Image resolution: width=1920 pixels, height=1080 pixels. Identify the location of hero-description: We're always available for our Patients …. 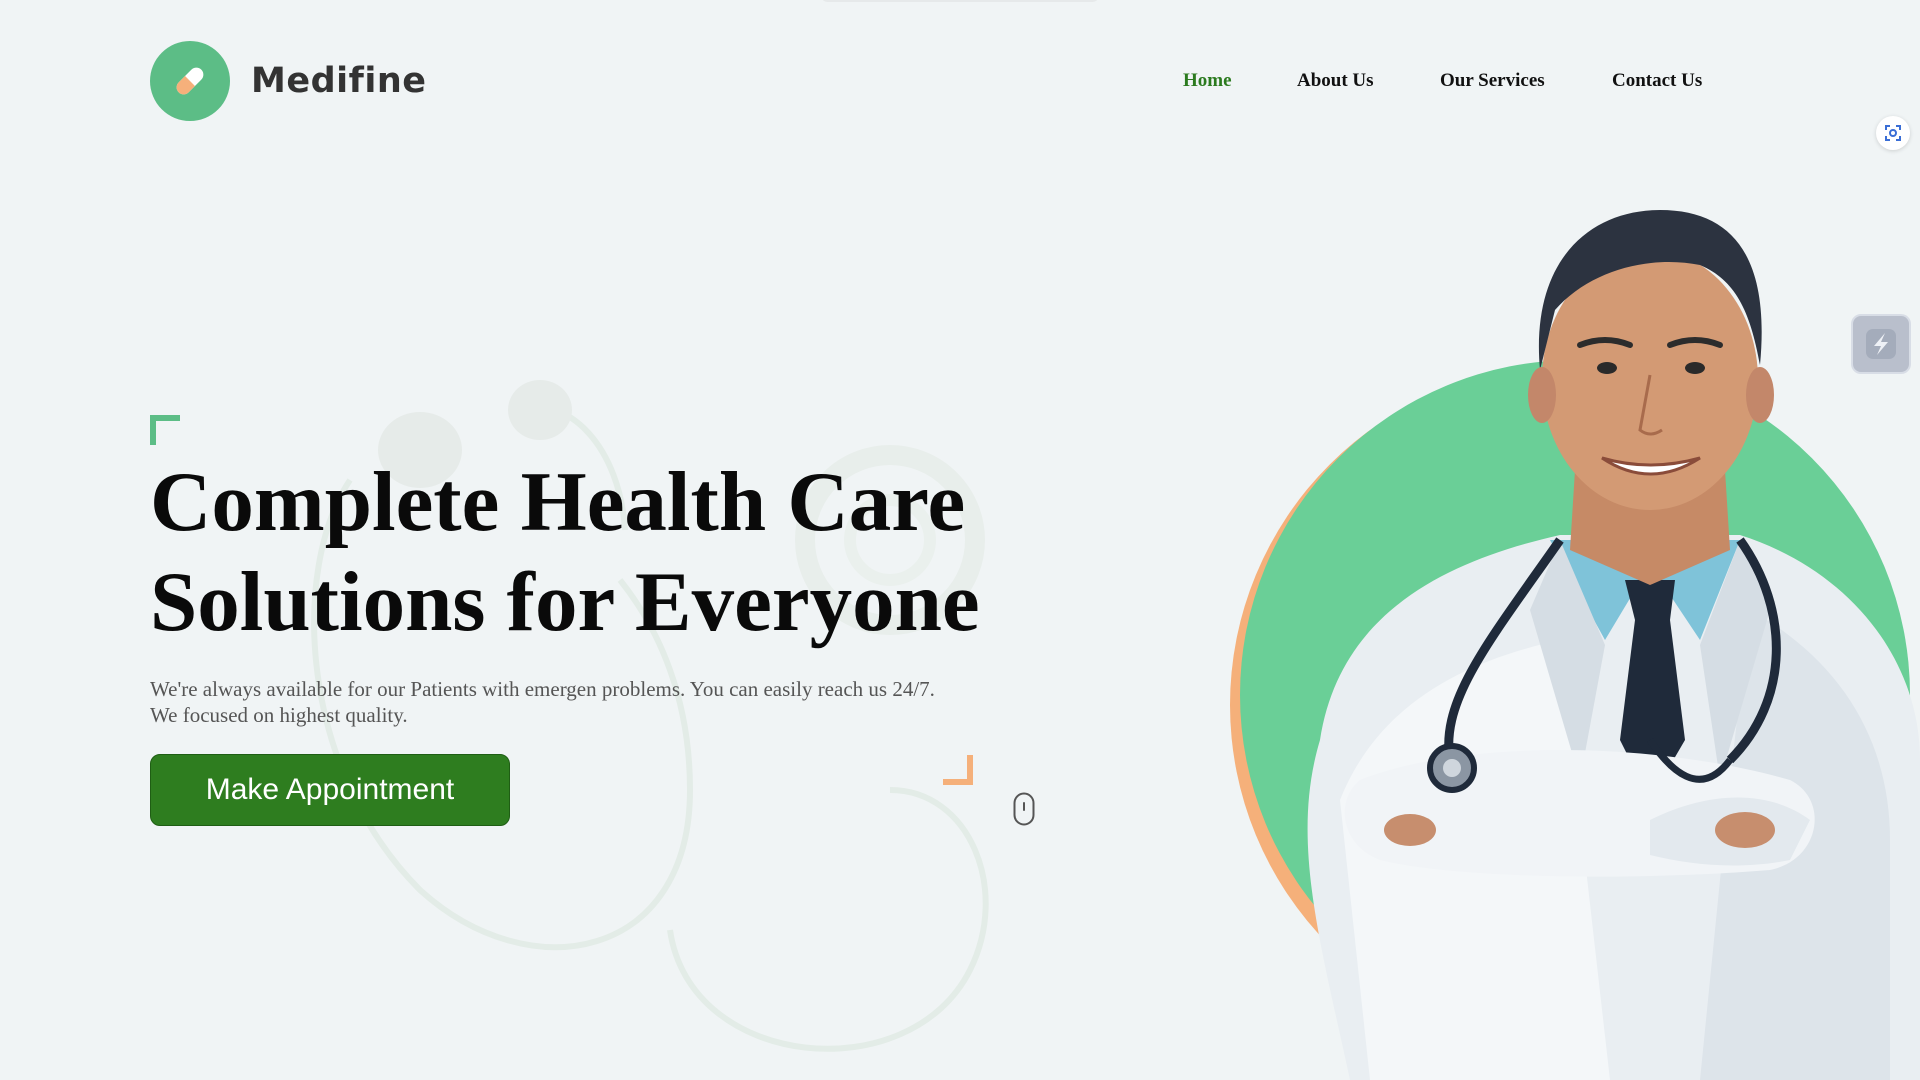
(590, 702).